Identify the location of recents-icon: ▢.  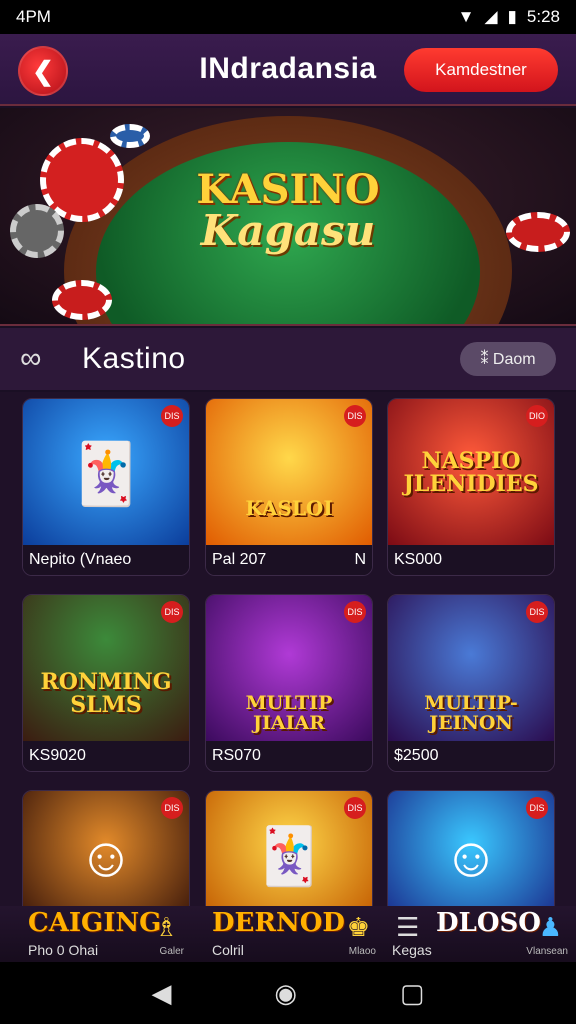
(412, 993).